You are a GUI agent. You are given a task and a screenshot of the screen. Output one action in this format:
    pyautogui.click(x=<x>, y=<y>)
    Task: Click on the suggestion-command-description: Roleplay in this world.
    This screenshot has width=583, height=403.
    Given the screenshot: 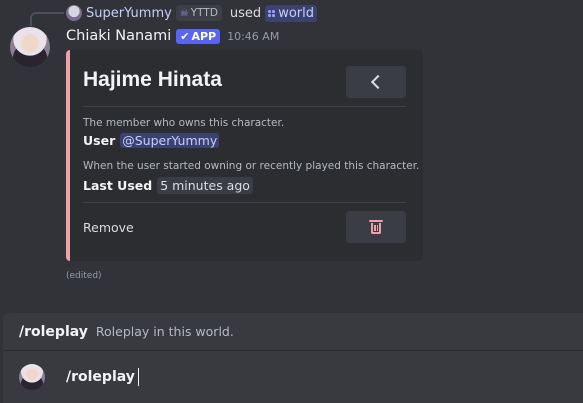 What is the action you would take?
    pyautogui.click(x=164, y=331)
    